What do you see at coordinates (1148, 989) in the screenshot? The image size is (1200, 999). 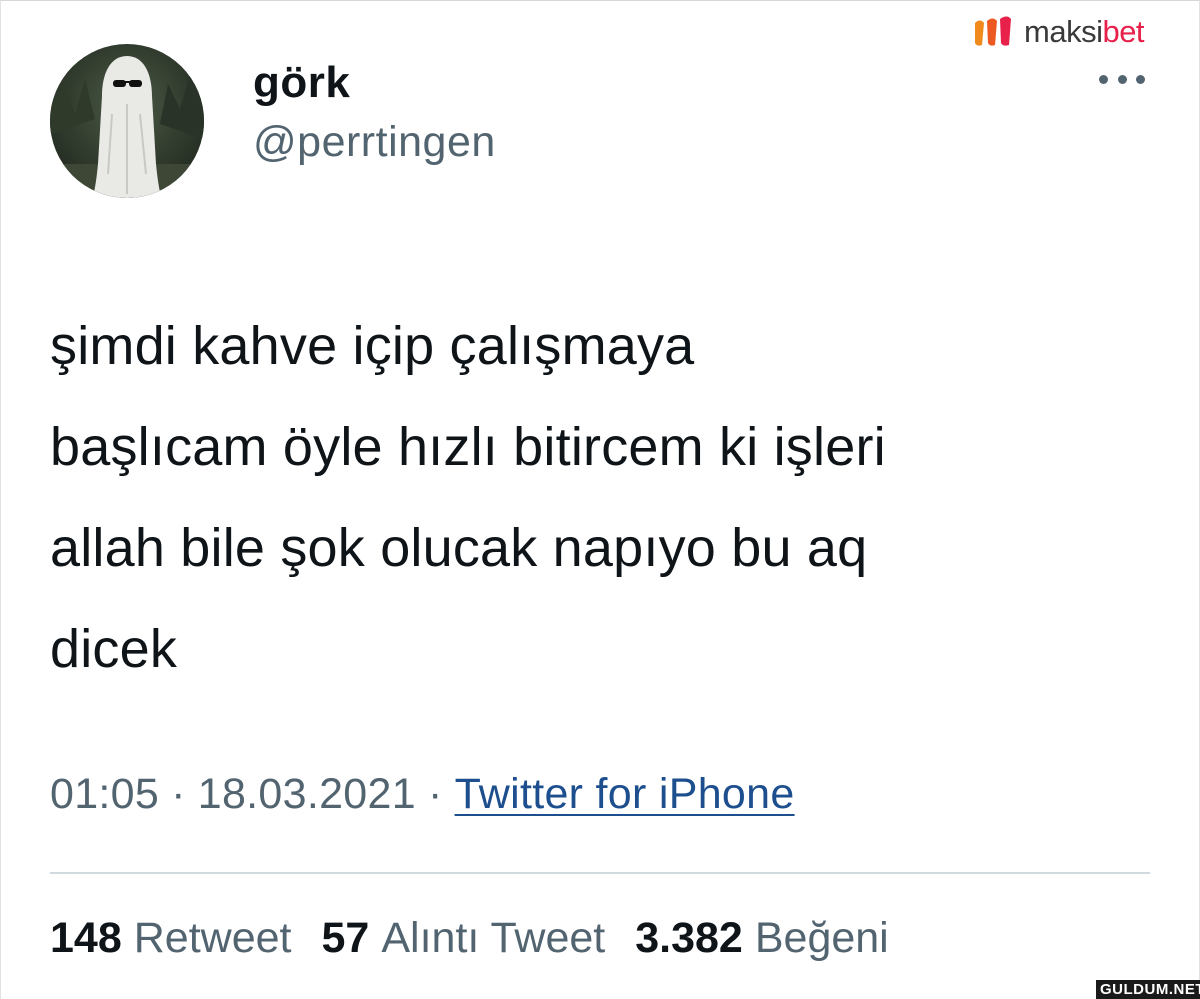 I see `guldum-watermark: GULDUM.NET` at bounding box center [1148, 989].